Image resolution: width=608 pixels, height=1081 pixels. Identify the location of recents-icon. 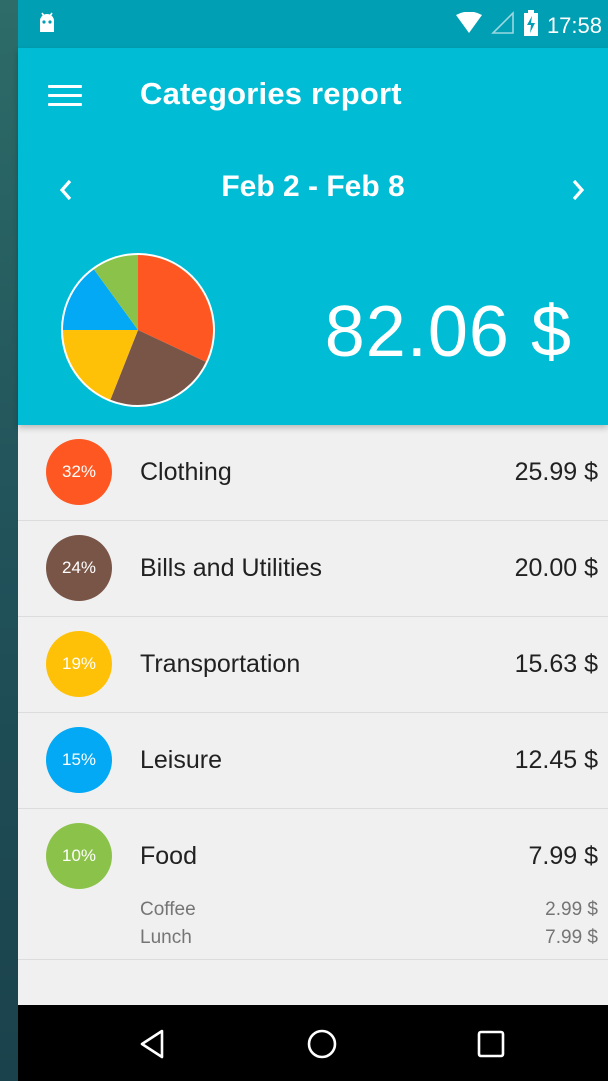
(491, 1046).